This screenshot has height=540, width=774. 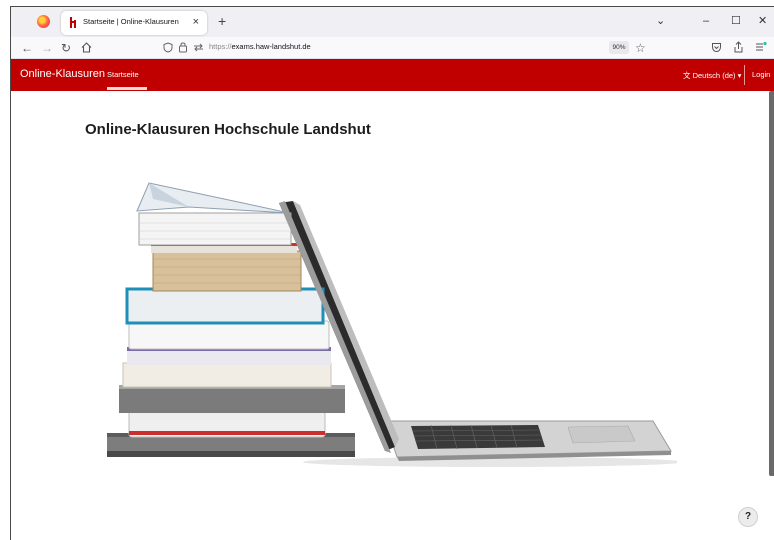 I want to click on language-icon: 文, so click(x=687, y=75).